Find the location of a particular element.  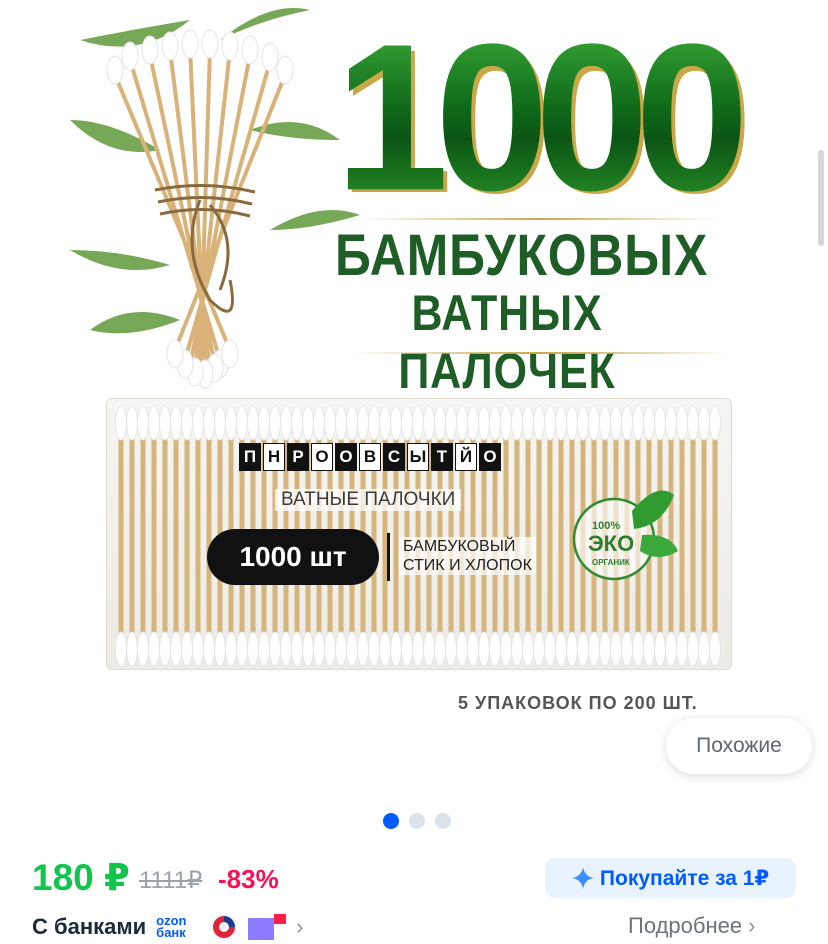

buy-for-1-ruble-button: Покупайте за 1₽ is located at coordinates (670, 878).